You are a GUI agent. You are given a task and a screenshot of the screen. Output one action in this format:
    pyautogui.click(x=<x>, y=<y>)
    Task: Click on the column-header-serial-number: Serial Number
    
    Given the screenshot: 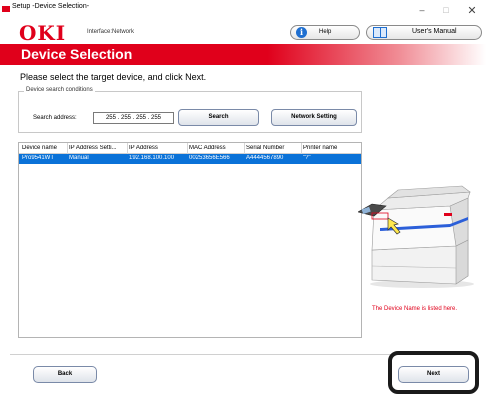 What is the action you would take?
    pyautogui.click(x=273, y=148)
    